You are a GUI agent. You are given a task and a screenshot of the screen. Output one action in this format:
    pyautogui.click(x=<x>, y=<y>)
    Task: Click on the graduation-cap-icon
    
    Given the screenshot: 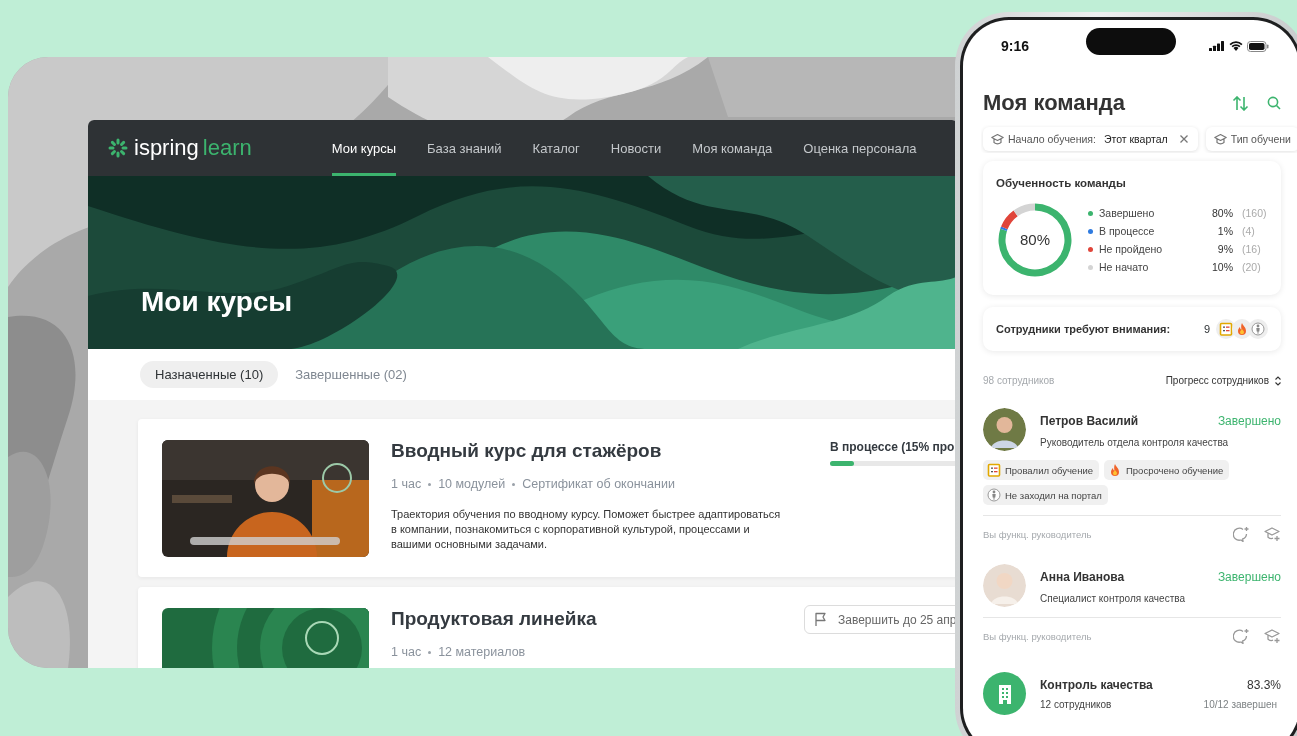 What is the action you would take?
    pyautogui.click(x=1220, y=139)
    